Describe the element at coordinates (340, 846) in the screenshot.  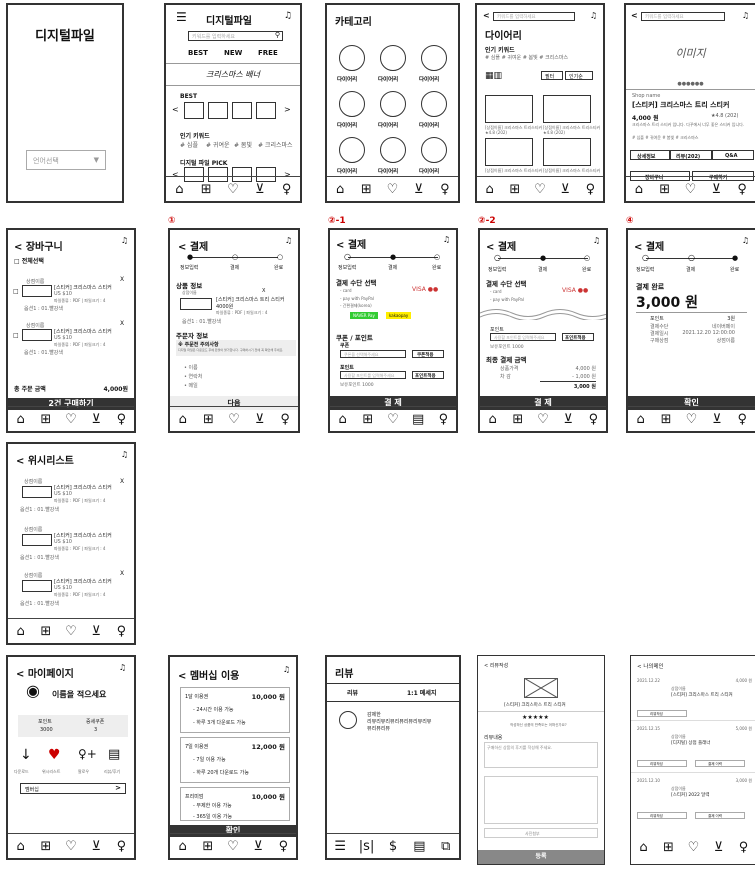
I see `menu-icon: ☰` at that location.